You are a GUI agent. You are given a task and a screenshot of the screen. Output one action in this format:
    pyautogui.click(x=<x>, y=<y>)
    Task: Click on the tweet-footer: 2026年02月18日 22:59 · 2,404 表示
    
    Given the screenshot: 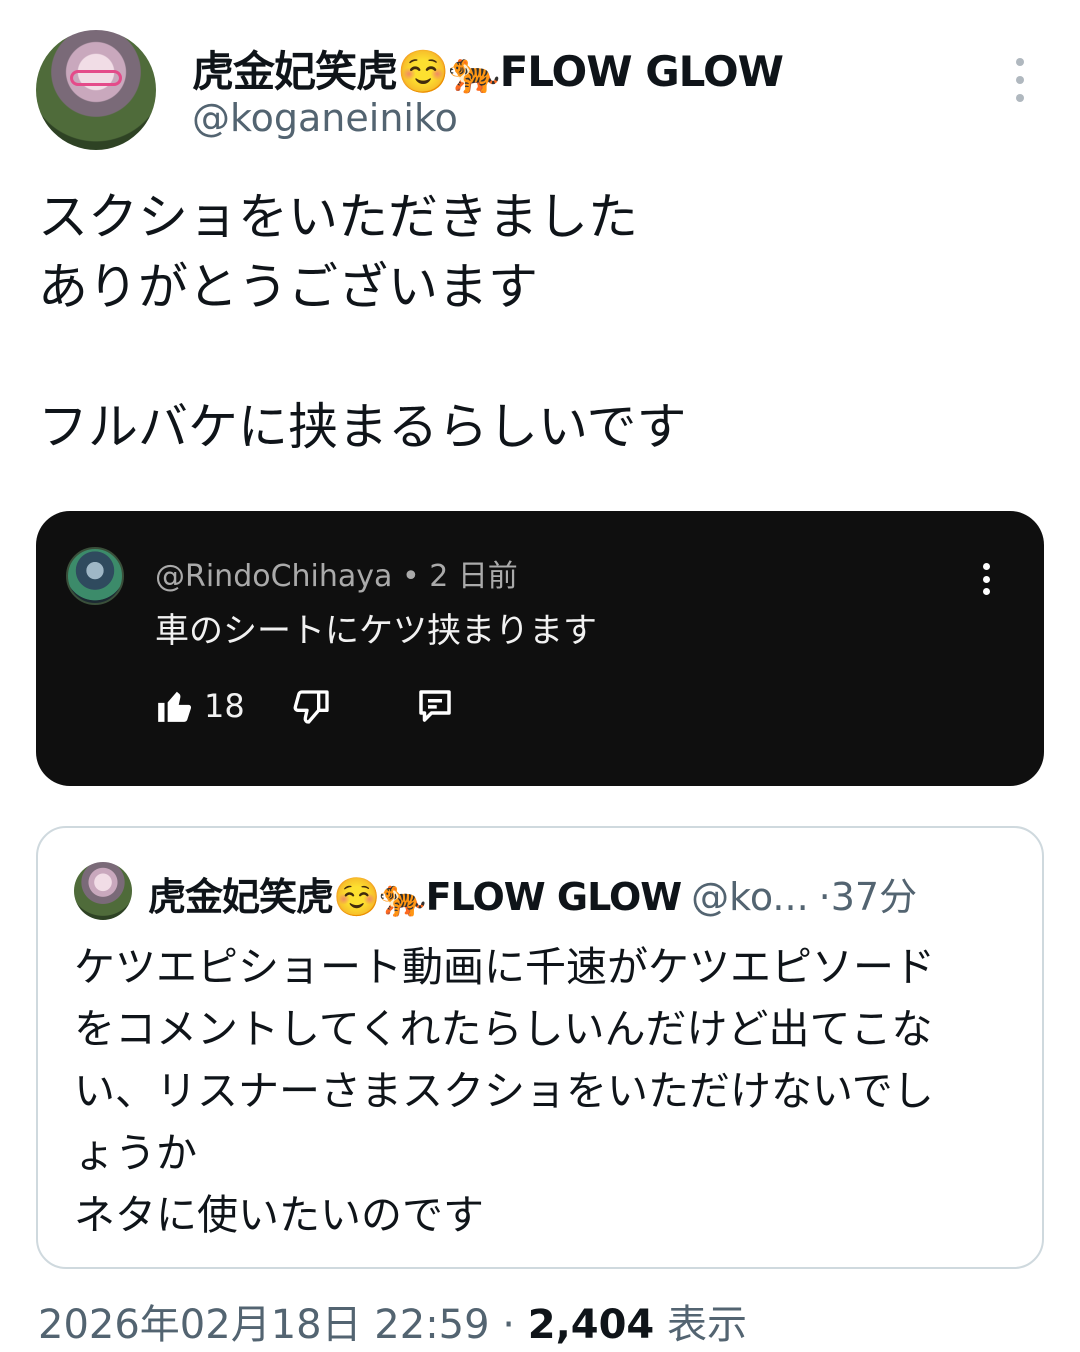 What is the action you would take?
    pyautogui.click(x=392, y=1321)
    